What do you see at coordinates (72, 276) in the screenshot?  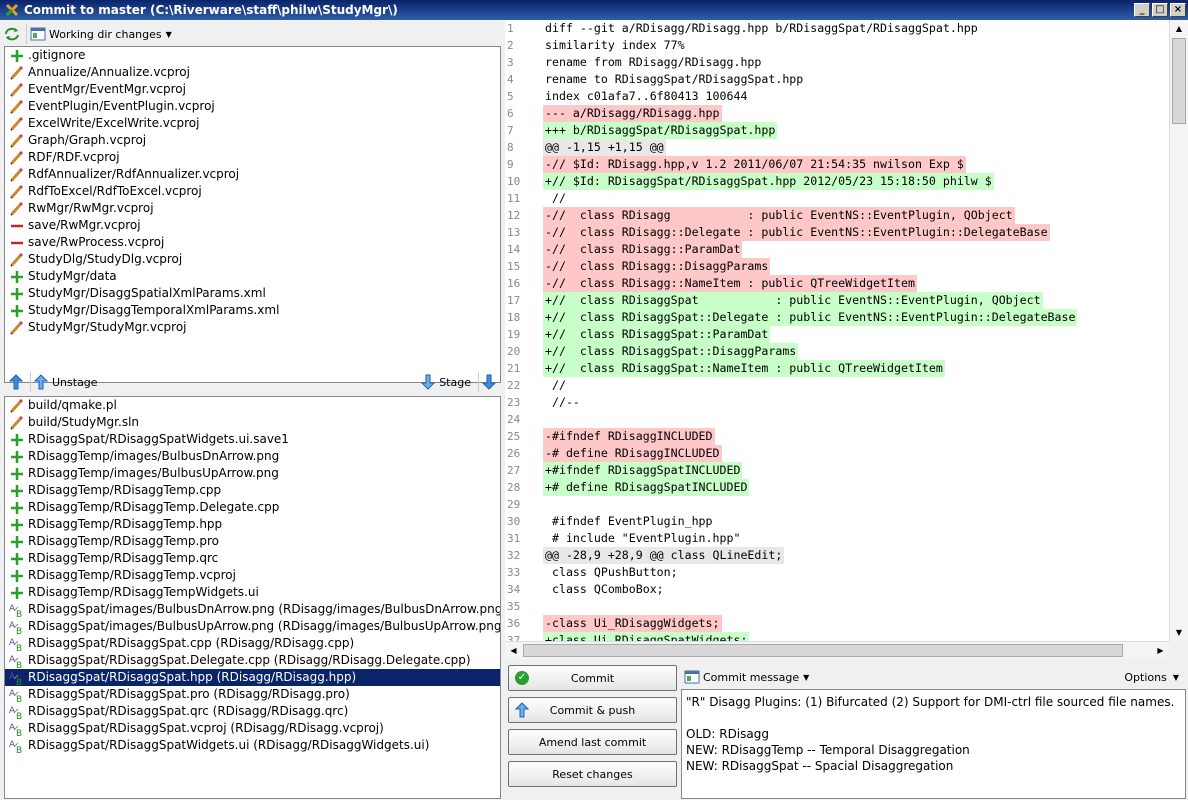 I see `file-name: StudyMgr/data` at bounding box center [72, 276].